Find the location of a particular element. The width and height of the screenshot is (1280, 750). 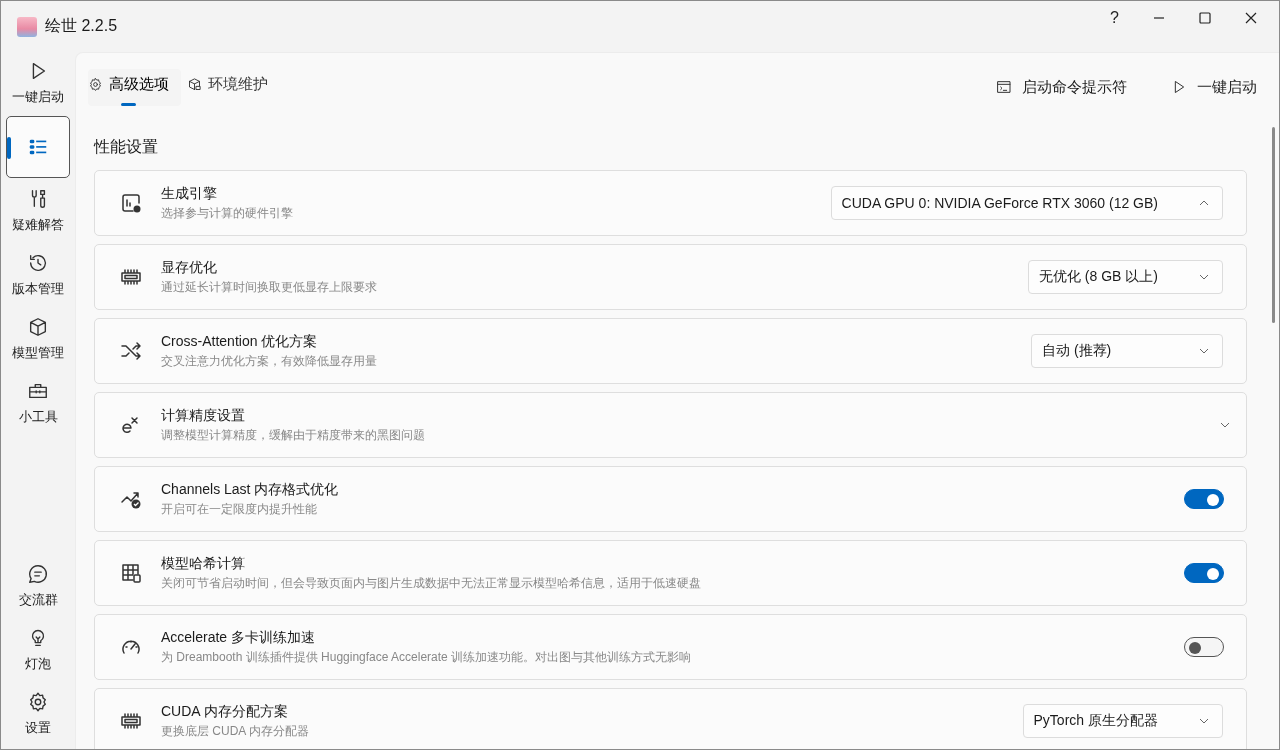

chat-bubble-icon is located at coordinates (38, 574).